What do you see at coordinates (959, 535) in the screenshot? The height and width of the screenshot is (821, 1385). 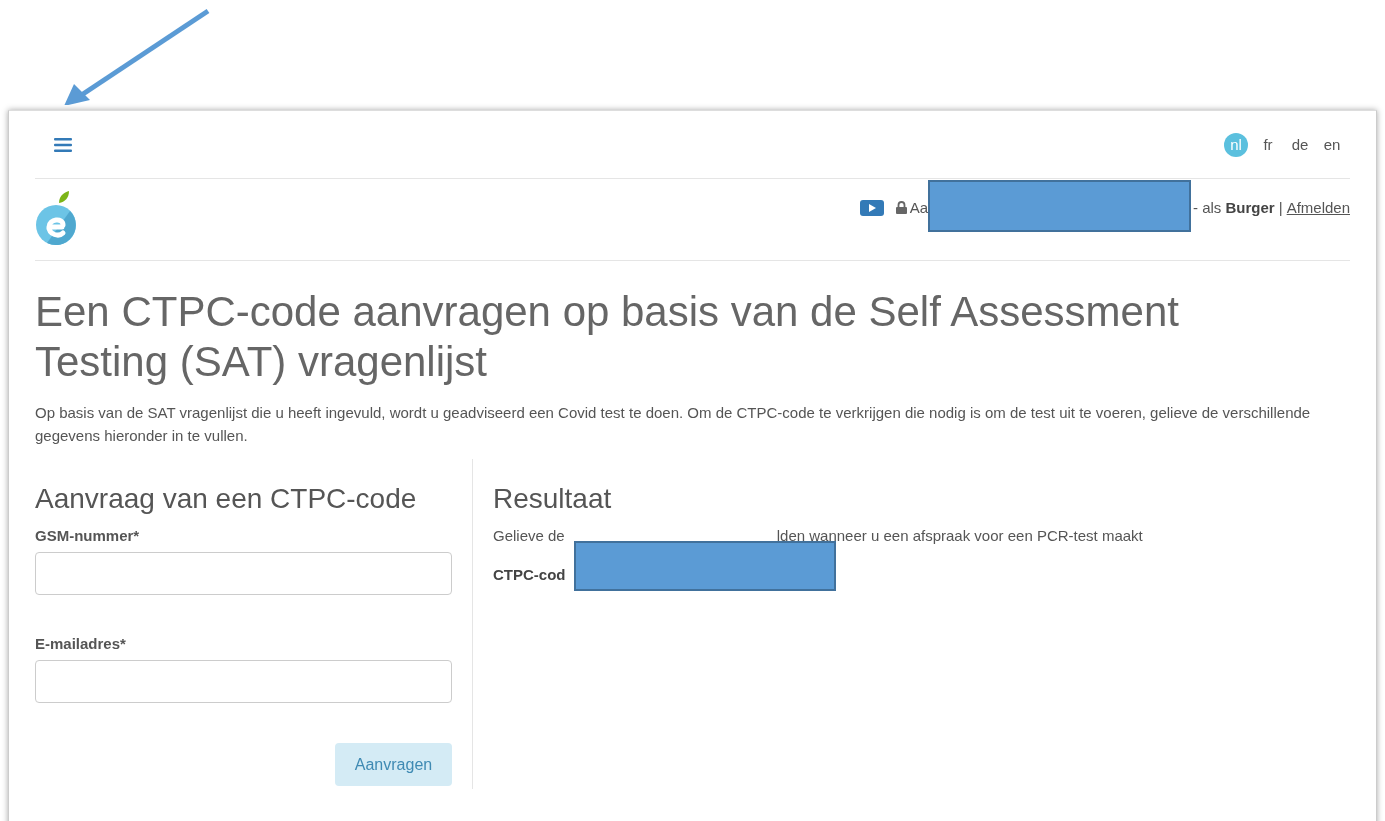 I see `result-message-text: lden wanneer u een afspraak voor een PCR-test maakt` at bounding box center [959, 535].